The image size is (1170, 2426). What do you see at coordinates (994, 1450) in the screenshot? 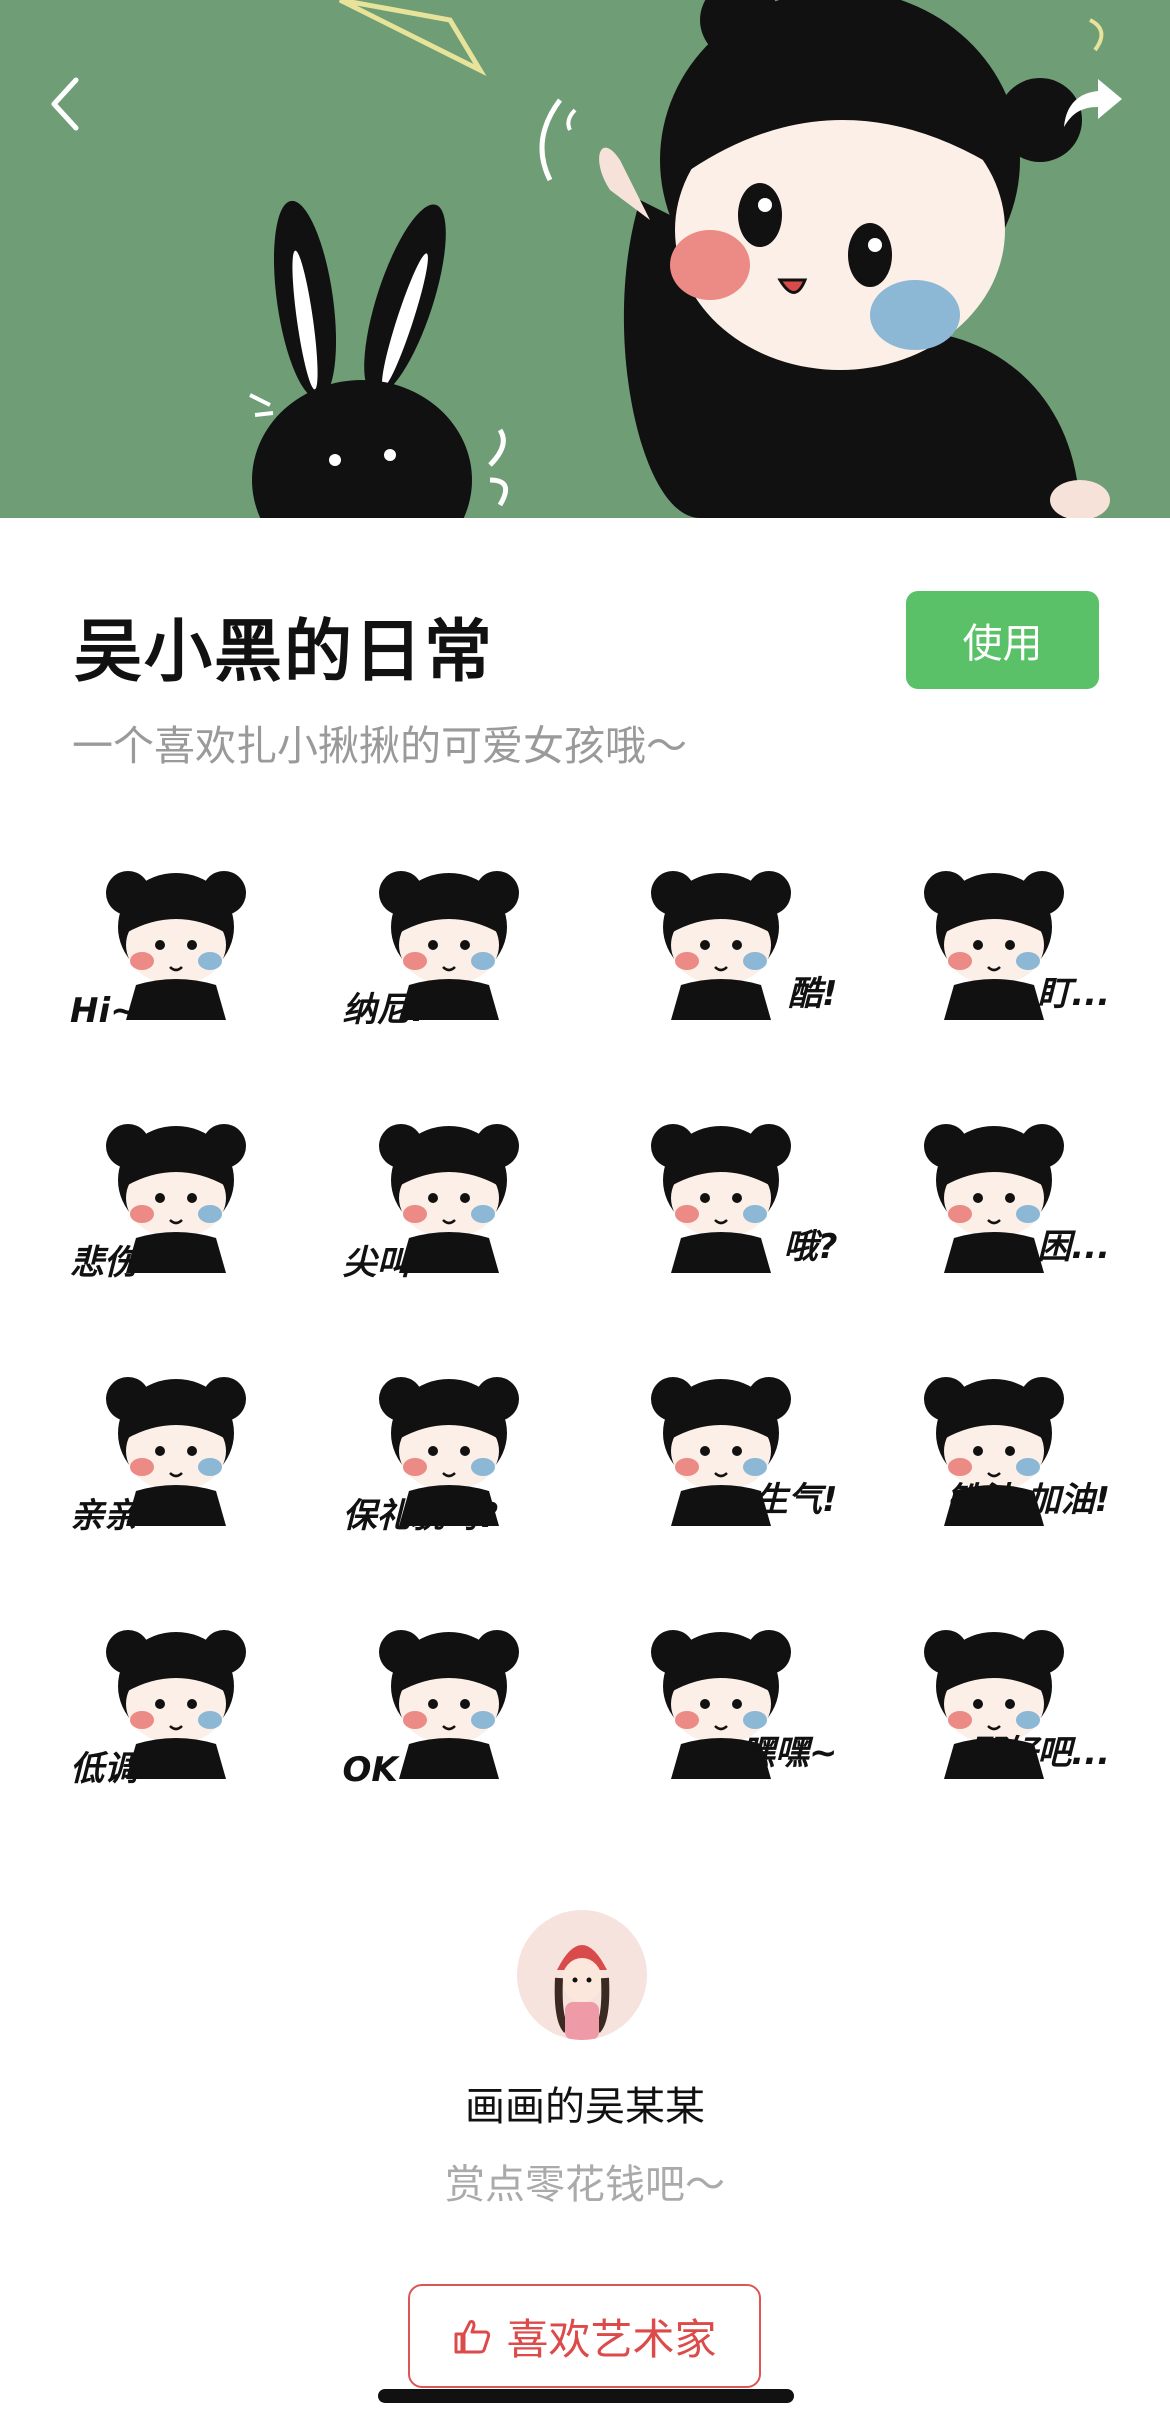
I see `sticker-item: 铁汁 加油!` at bounding box center [994, 1450].